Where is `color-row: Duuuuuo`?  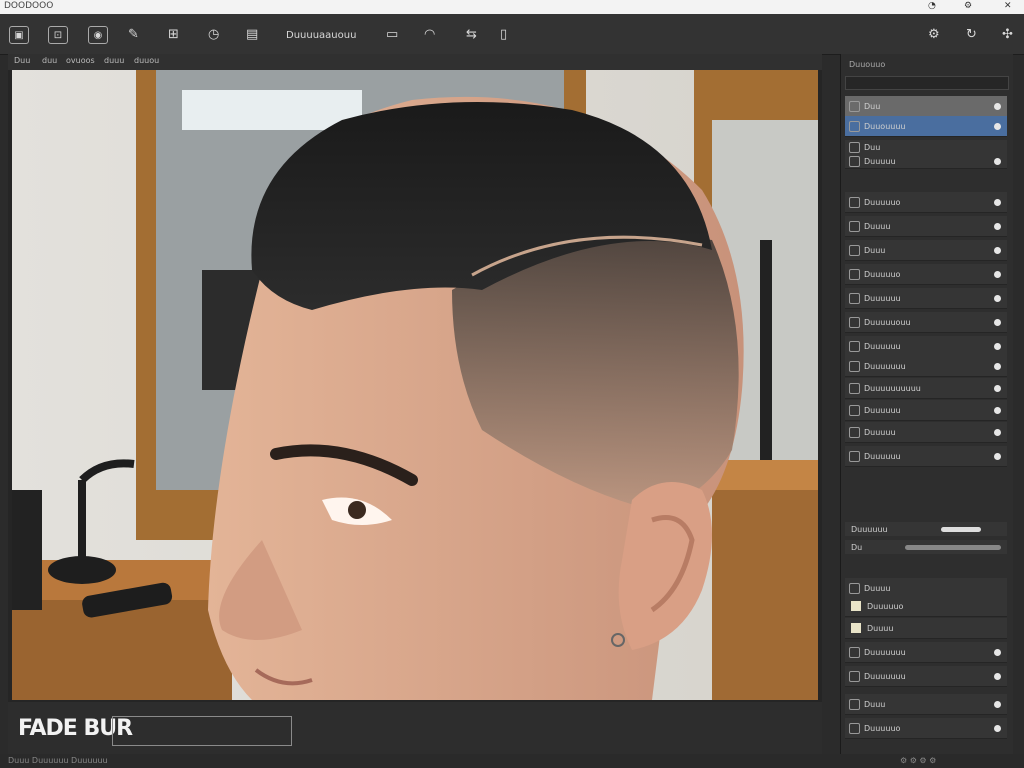
color-row: Duuuuuo is located at coordinates (926, 606).